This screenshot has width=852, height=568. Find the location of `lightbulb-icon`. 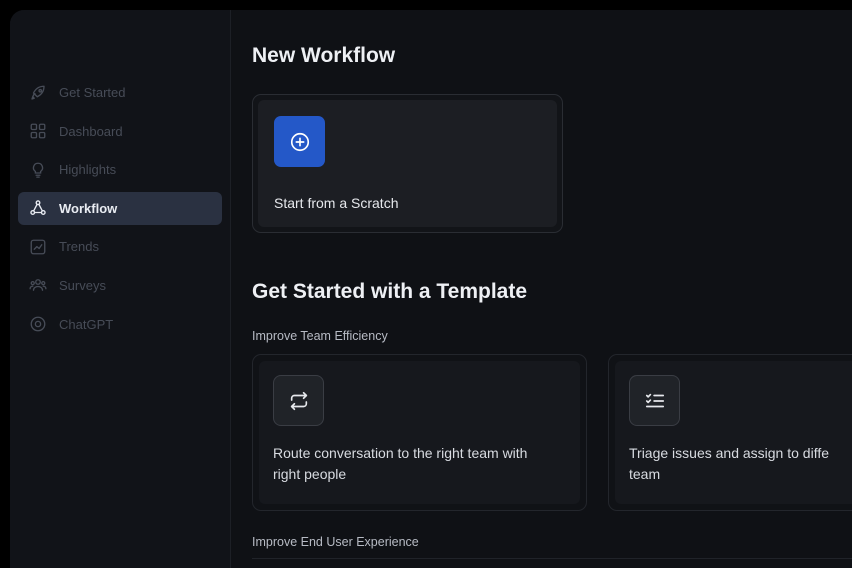

lightbulb-icon is located at coordinates (38, 170).